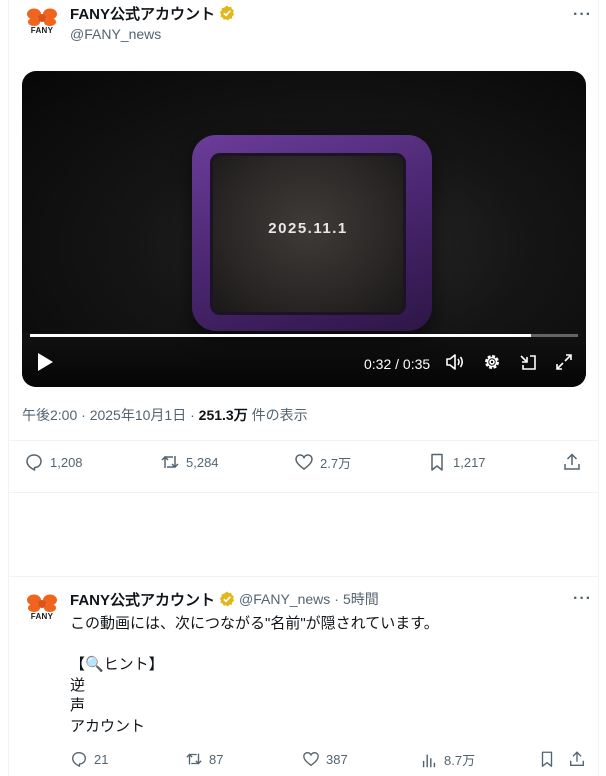 This screenshot has width=606, height=776. I want to click on bookmark-button: 1,217, so click(456, 462).